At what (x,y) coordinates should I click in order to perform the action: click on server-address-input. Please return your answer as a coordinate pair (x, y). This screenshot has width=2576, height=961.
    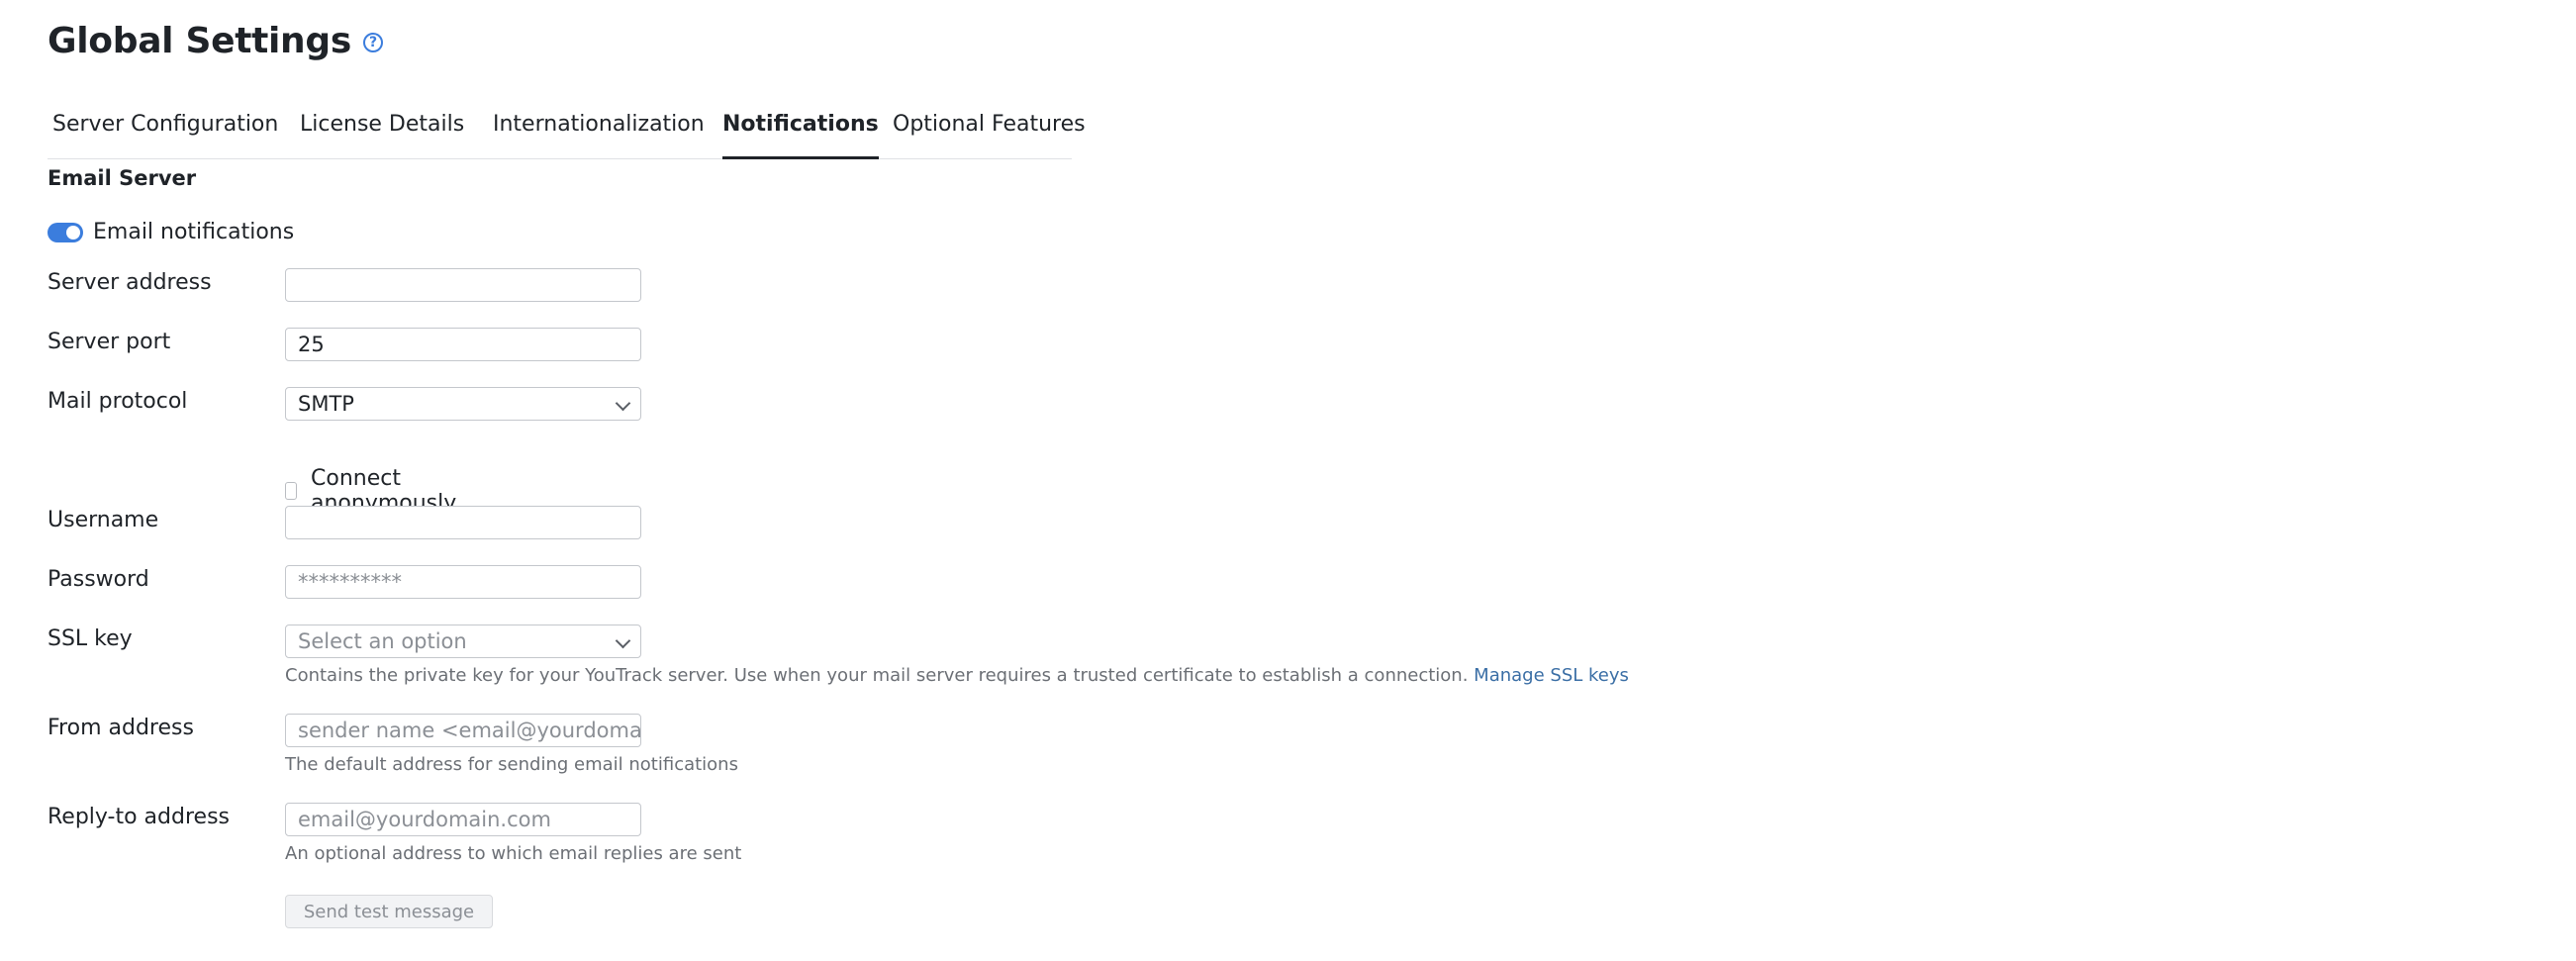
    Looking at the image, I should click on (463, 285).